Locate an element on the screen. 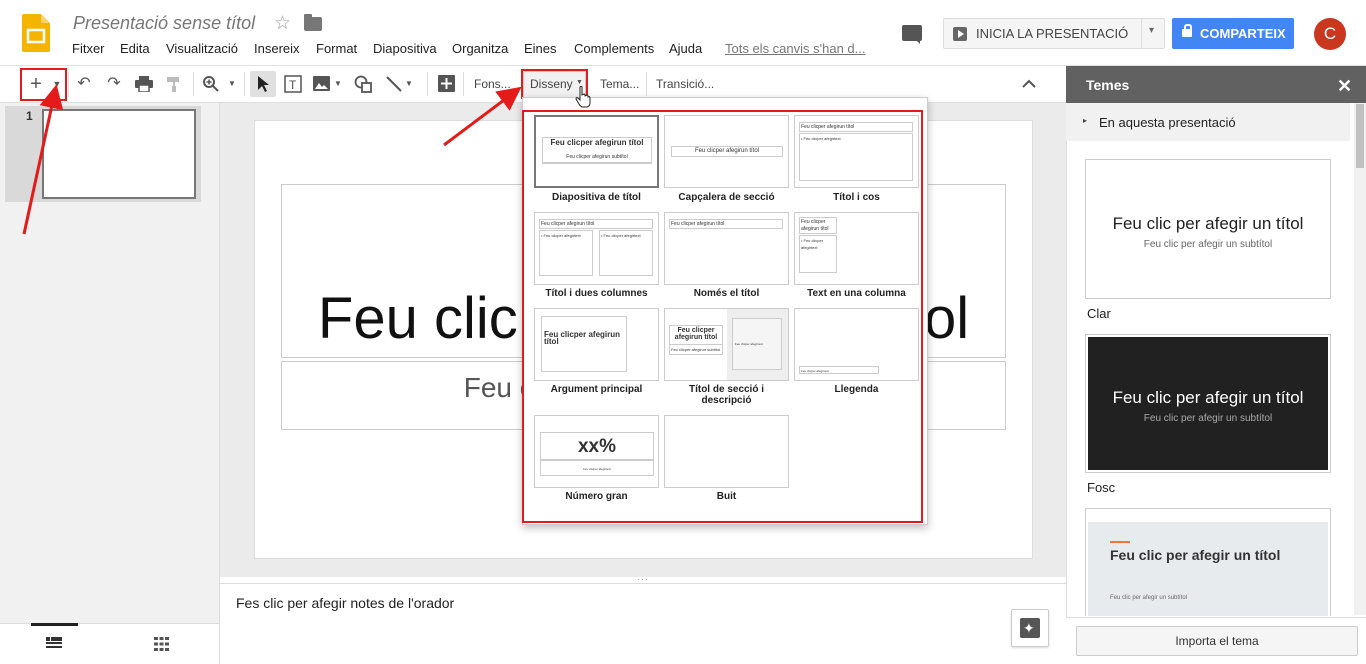 The image size is (1366, 664). import-theme-button: Importa el tema is located at coordinates (1217, 641).